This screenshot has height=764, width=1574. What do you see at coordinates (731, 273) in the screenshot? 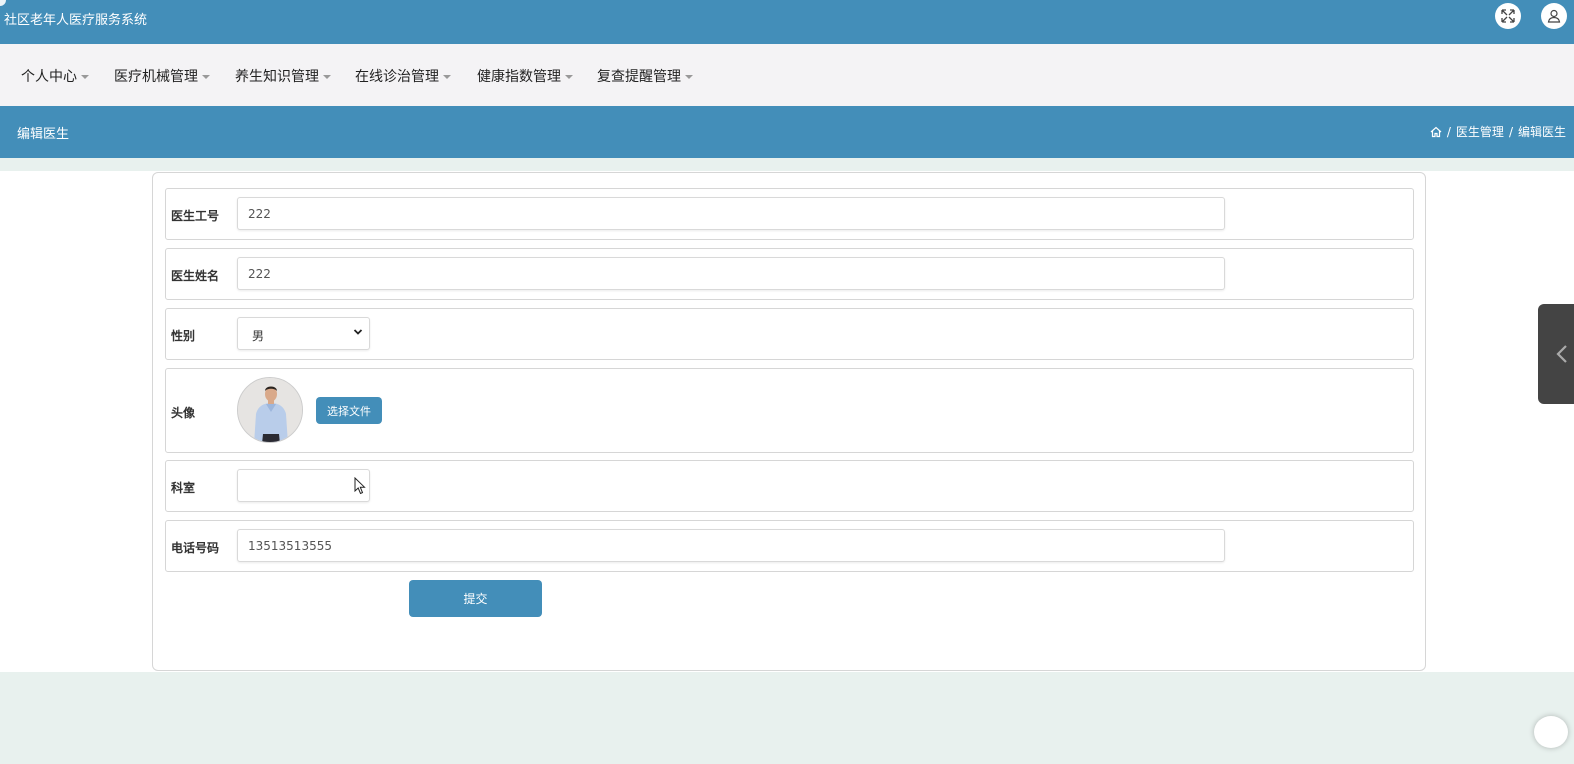
I see `doctor-name-input` at bounding box center [731, 273].